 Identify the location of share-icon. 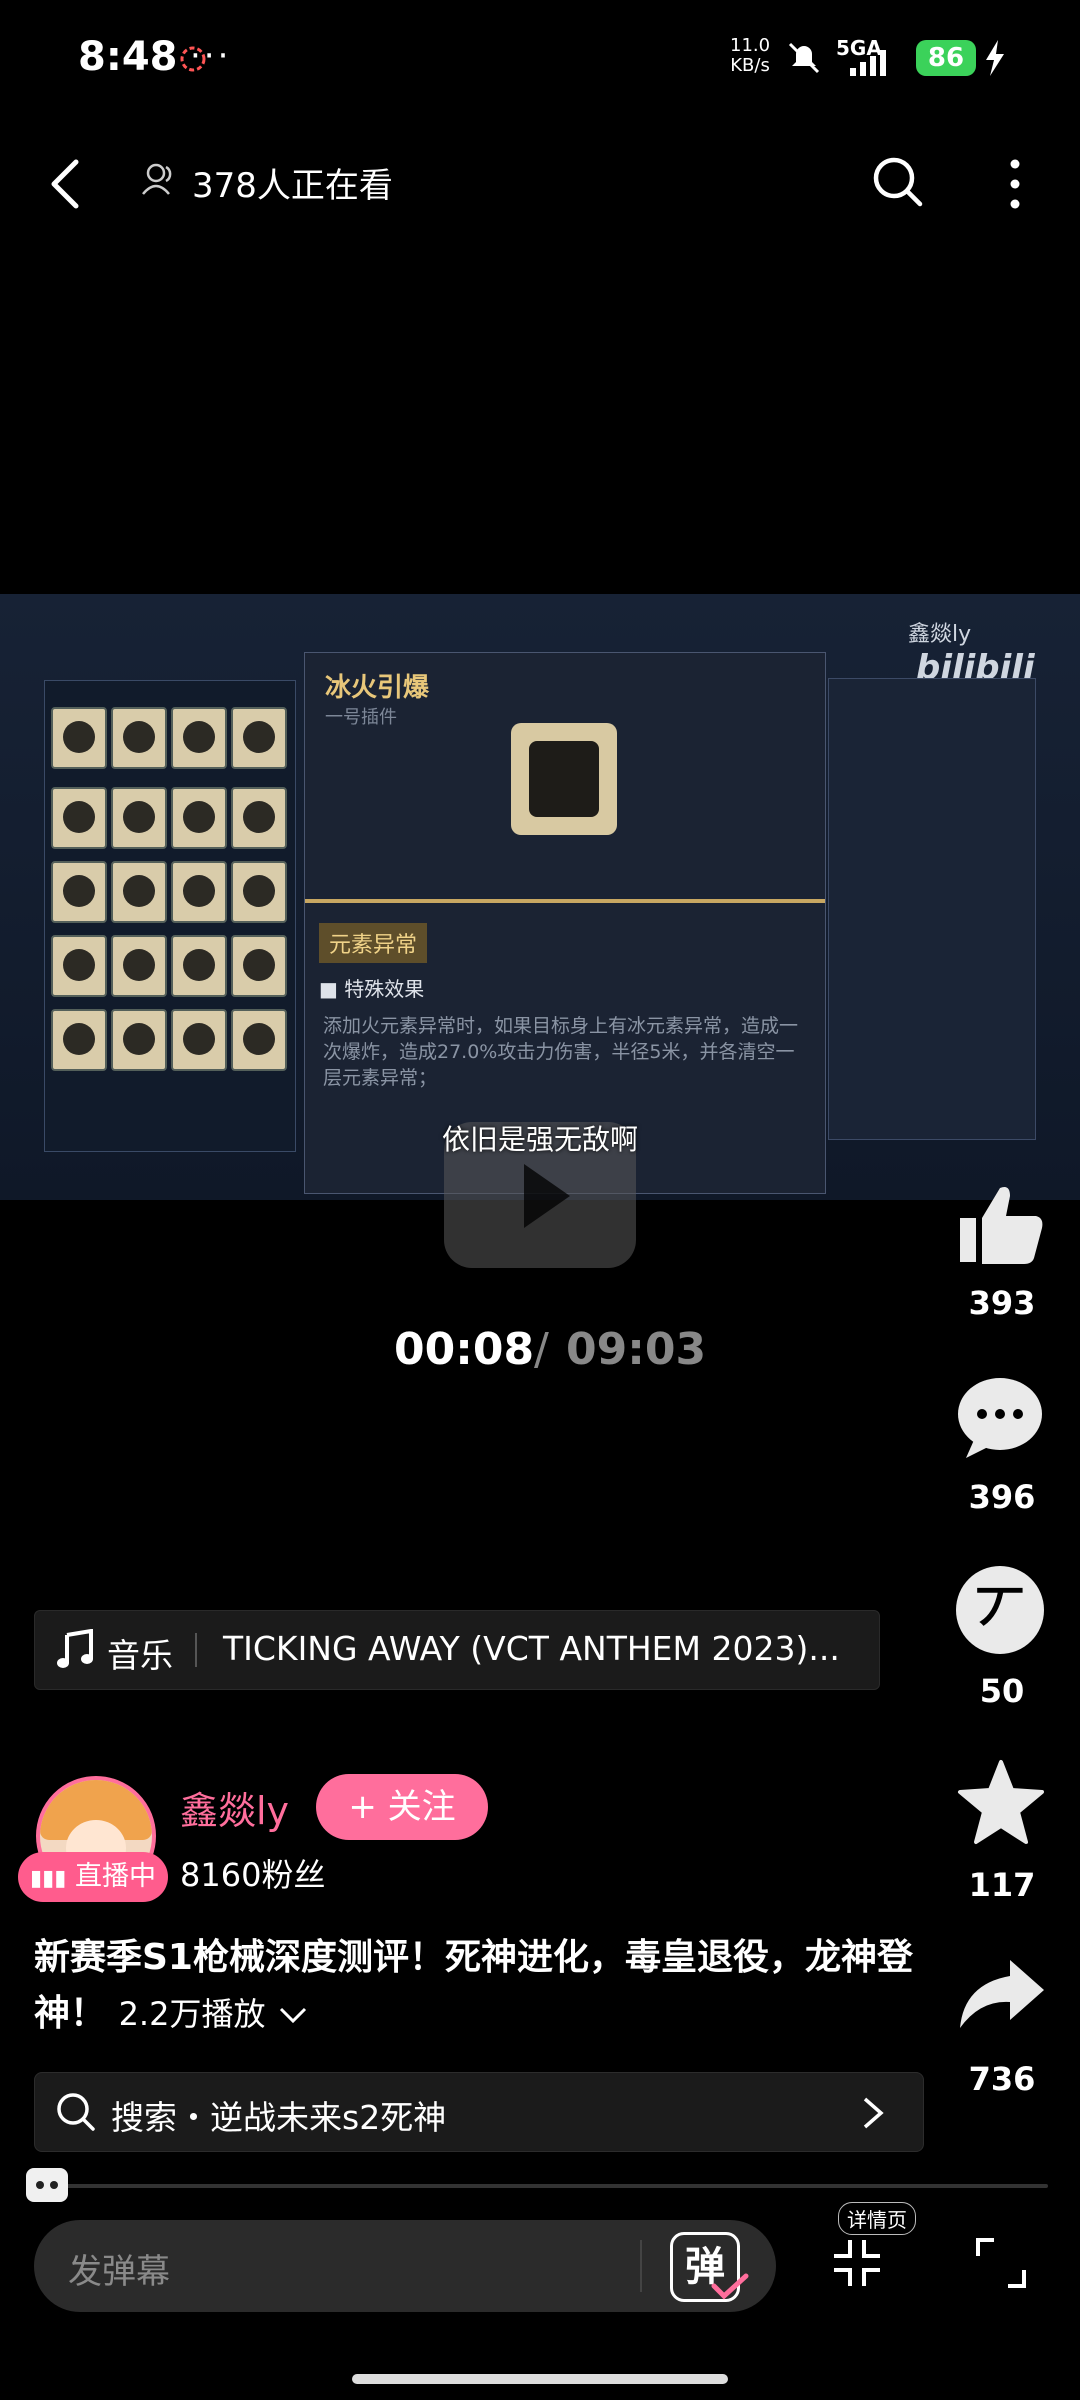
(1002, 1996).